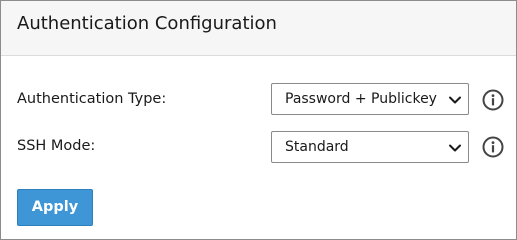 Image resolution: width=517 pixels, height=240 pixels. I want to click on panel-title: Authentication Configuration, so click(147, 23).